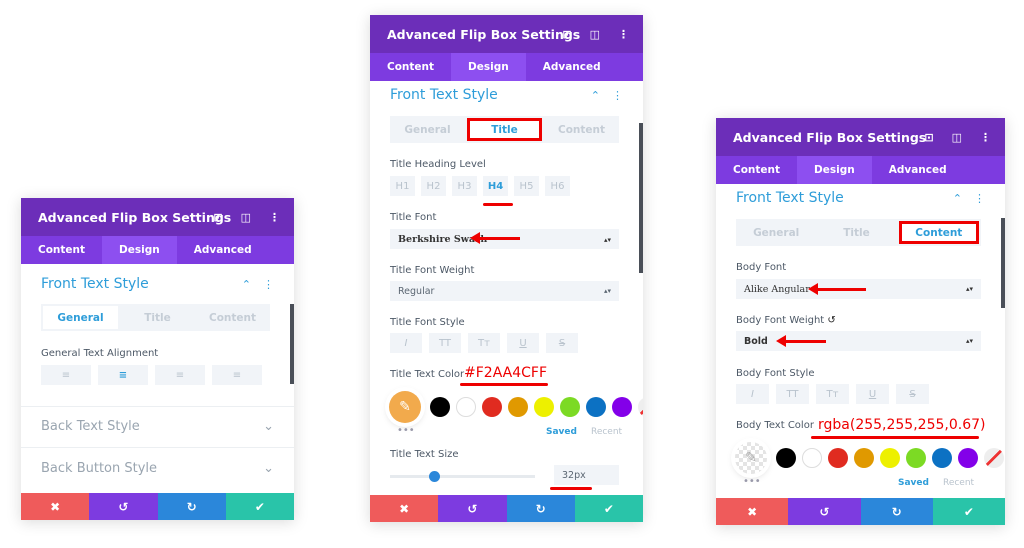 The height and width of the screenshot is (548, 1024). Describe the element at coordinates (504, 291) in the screenshot. I see `title-font-weight-select: Regular ▴▾` at that location.